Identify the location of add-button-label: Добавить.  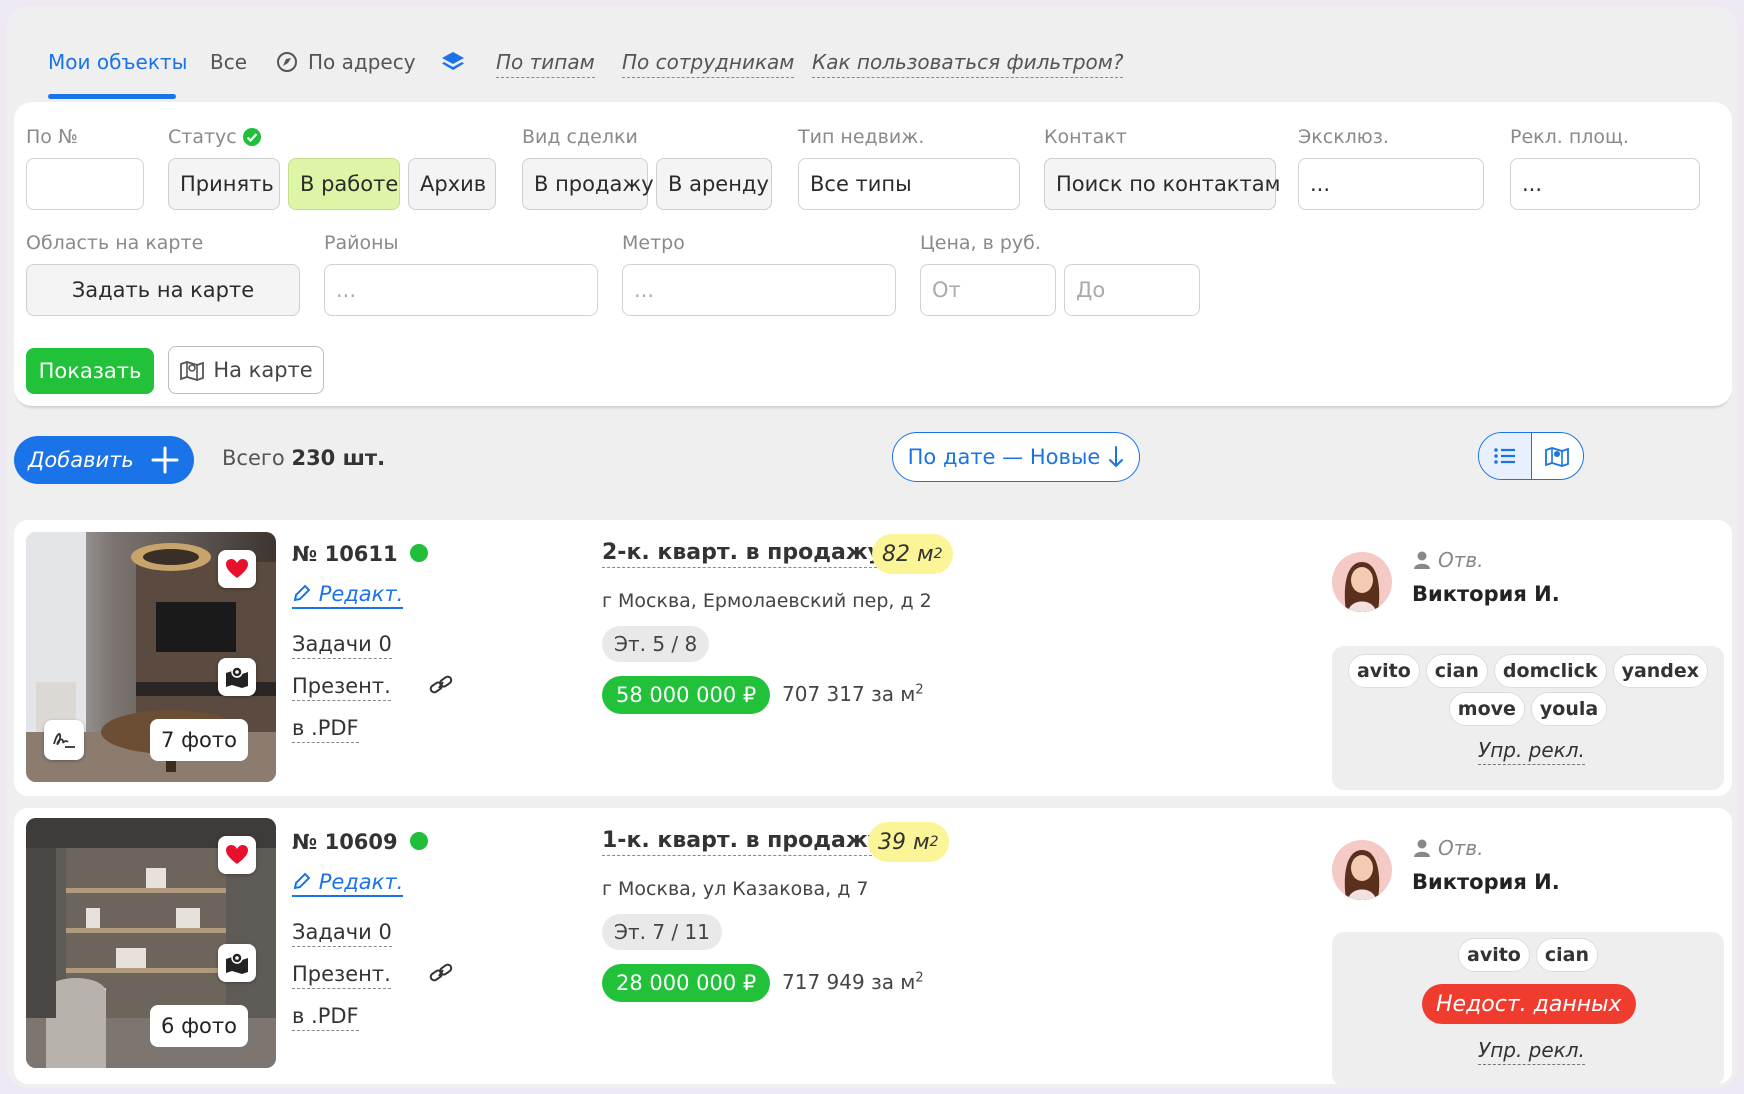
(81, 460).